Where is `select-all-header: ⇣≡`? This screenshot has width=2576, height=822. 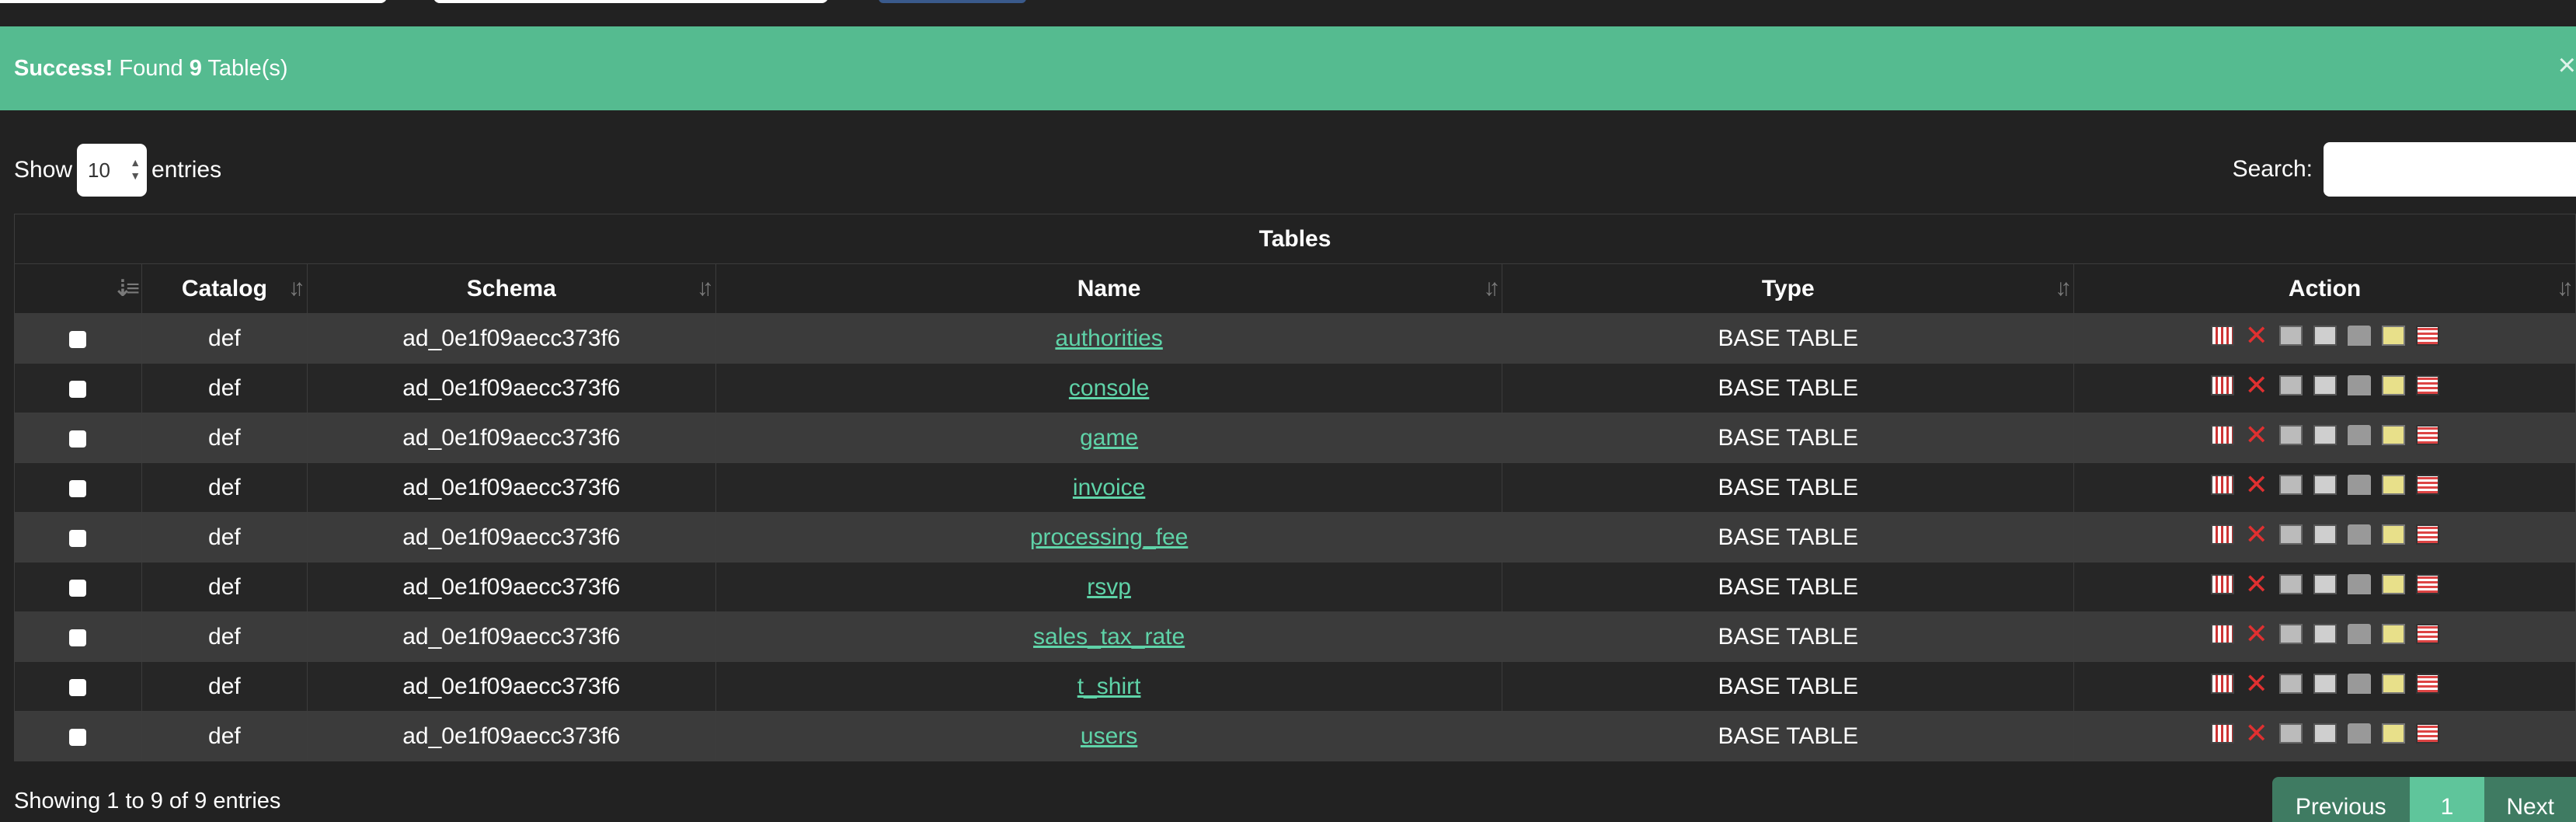
select-all-header: ⇣≡ is located at coordinates (78, 289).